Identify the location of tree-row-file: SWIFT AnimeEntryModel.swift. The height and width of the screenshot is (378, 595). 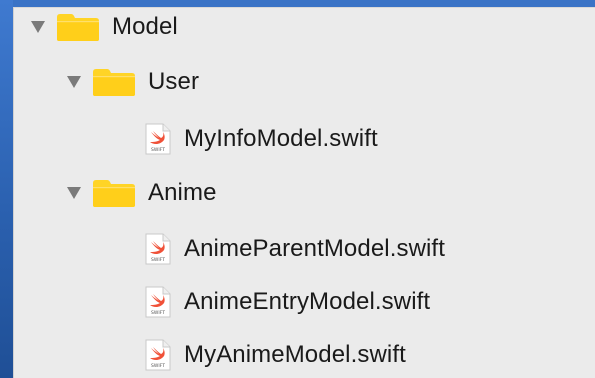
(287, 302).